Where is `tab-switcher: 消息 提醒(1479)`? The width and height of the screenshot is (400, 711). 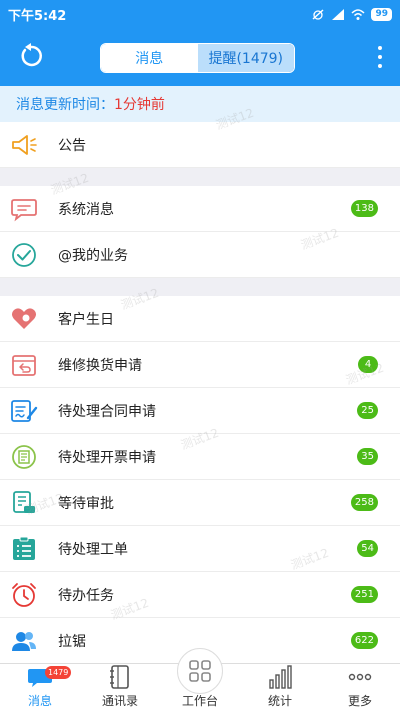
tab-switcher: 消息 提醒(1479) is located at coordinates (197, 58).